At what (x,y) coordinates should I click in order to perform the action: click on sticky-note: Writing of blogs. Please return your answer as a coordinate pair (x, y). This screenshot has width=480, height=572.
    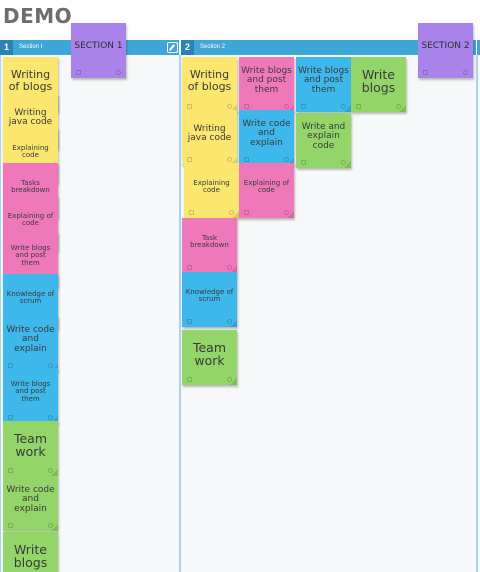
    Looking at the image, I should click on (209, 84).